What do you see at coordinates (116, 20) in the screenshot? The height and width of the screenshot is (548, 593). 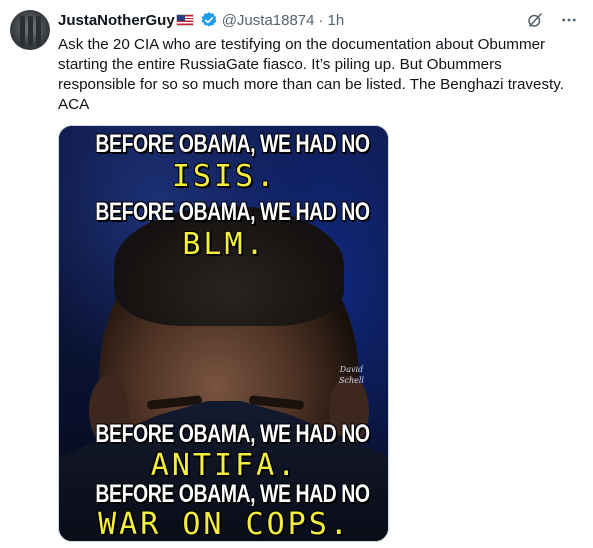 I see `author-name: JustaNotherGuy` at bounding box center [116, 20].